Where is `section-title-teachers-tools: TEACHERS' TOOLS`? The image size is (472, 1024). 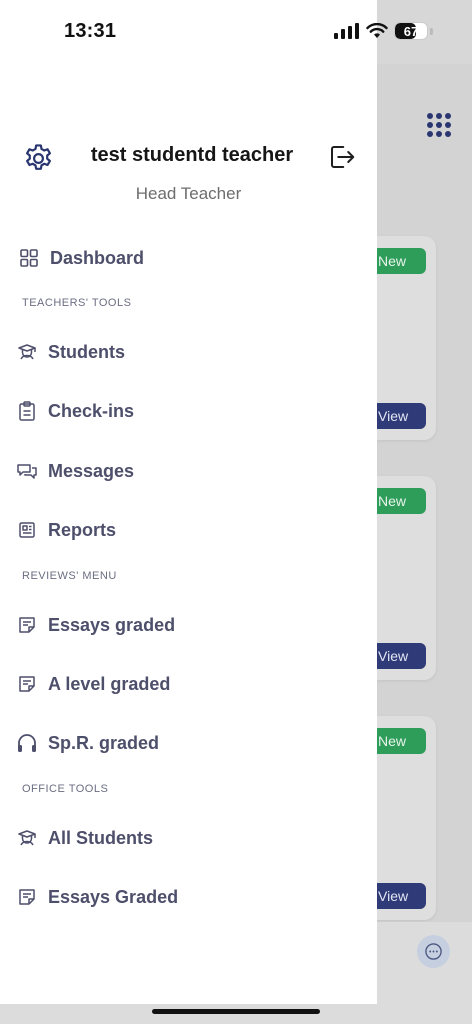
section-title-teachers-tools: TEACHERS' TOOLS is located at coordinates (77, 303).